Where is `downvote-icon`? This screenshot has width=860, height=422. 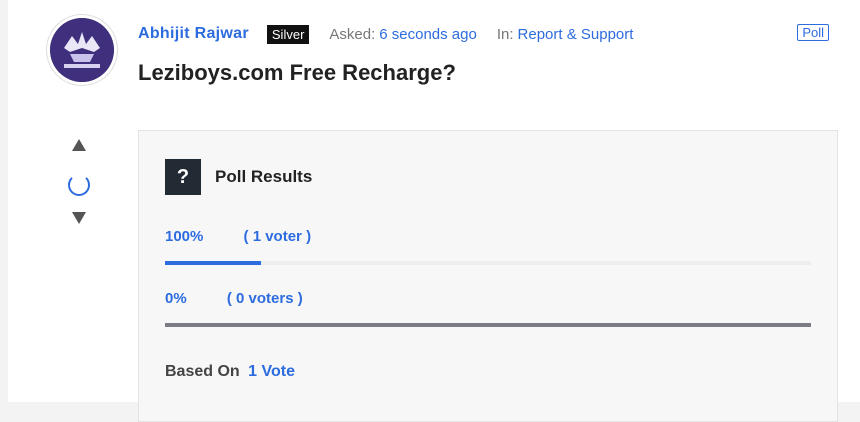
downvote-icon is located at coordinates (79, 218).